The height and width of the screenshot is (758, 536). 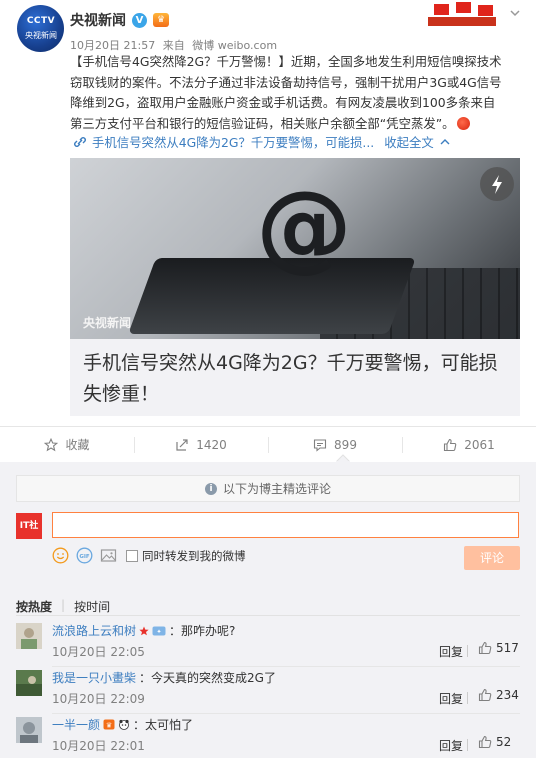 I want to click on commenter-name: 流浪路上云和树, so click(x=94, y=630).